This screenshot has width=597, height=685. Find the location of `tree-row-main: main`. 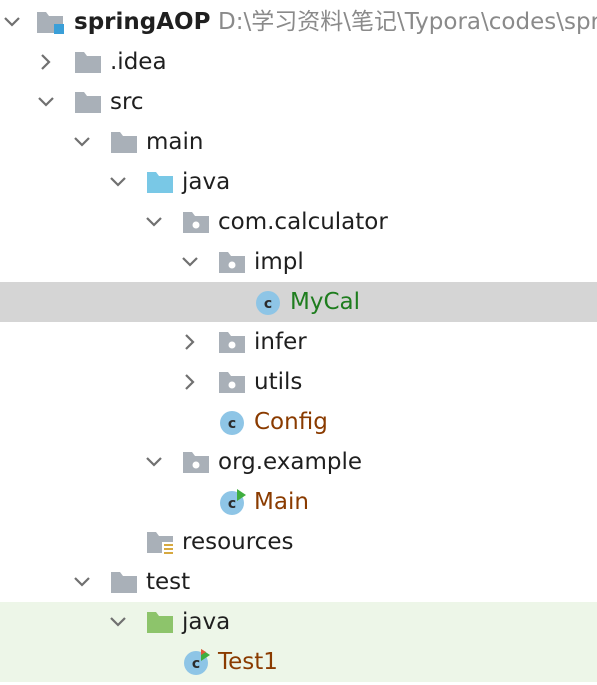

tree-row-main: main is located at coordinates (298, 142).